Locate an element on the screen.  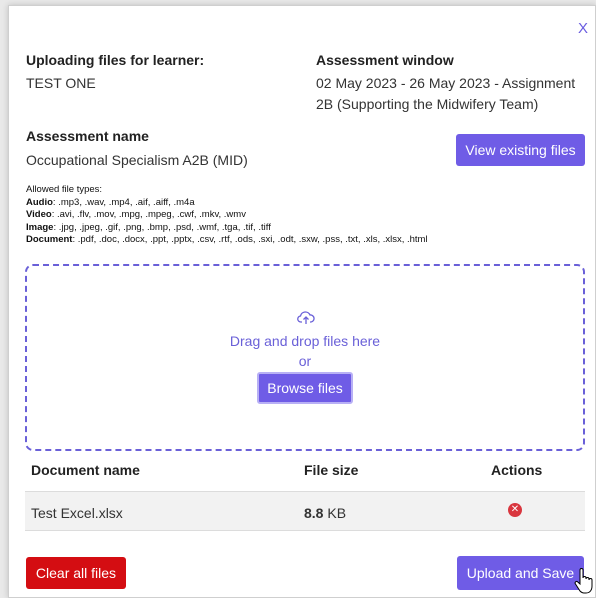
remove-file-icon: ✕ is located at coordinates (515, 510).